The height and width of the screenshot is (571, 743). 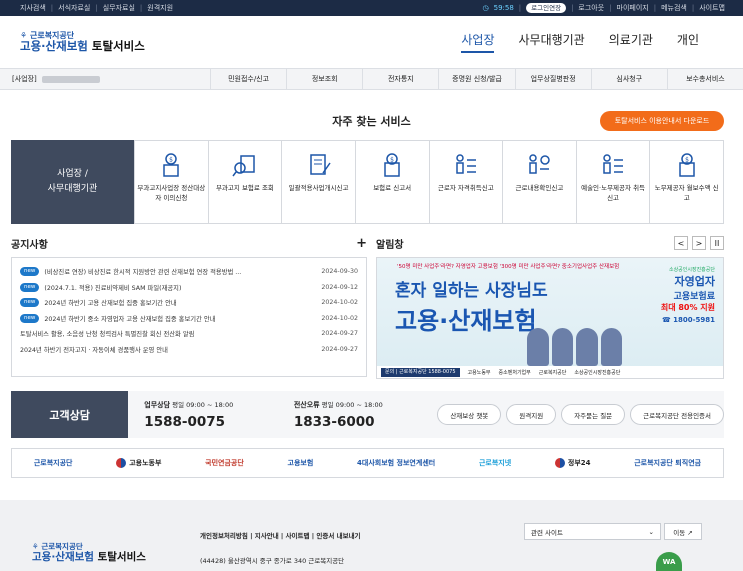 I want to click on service-tile: $ 노무제공자 월보수액 신고, so click(x=686, y=182).